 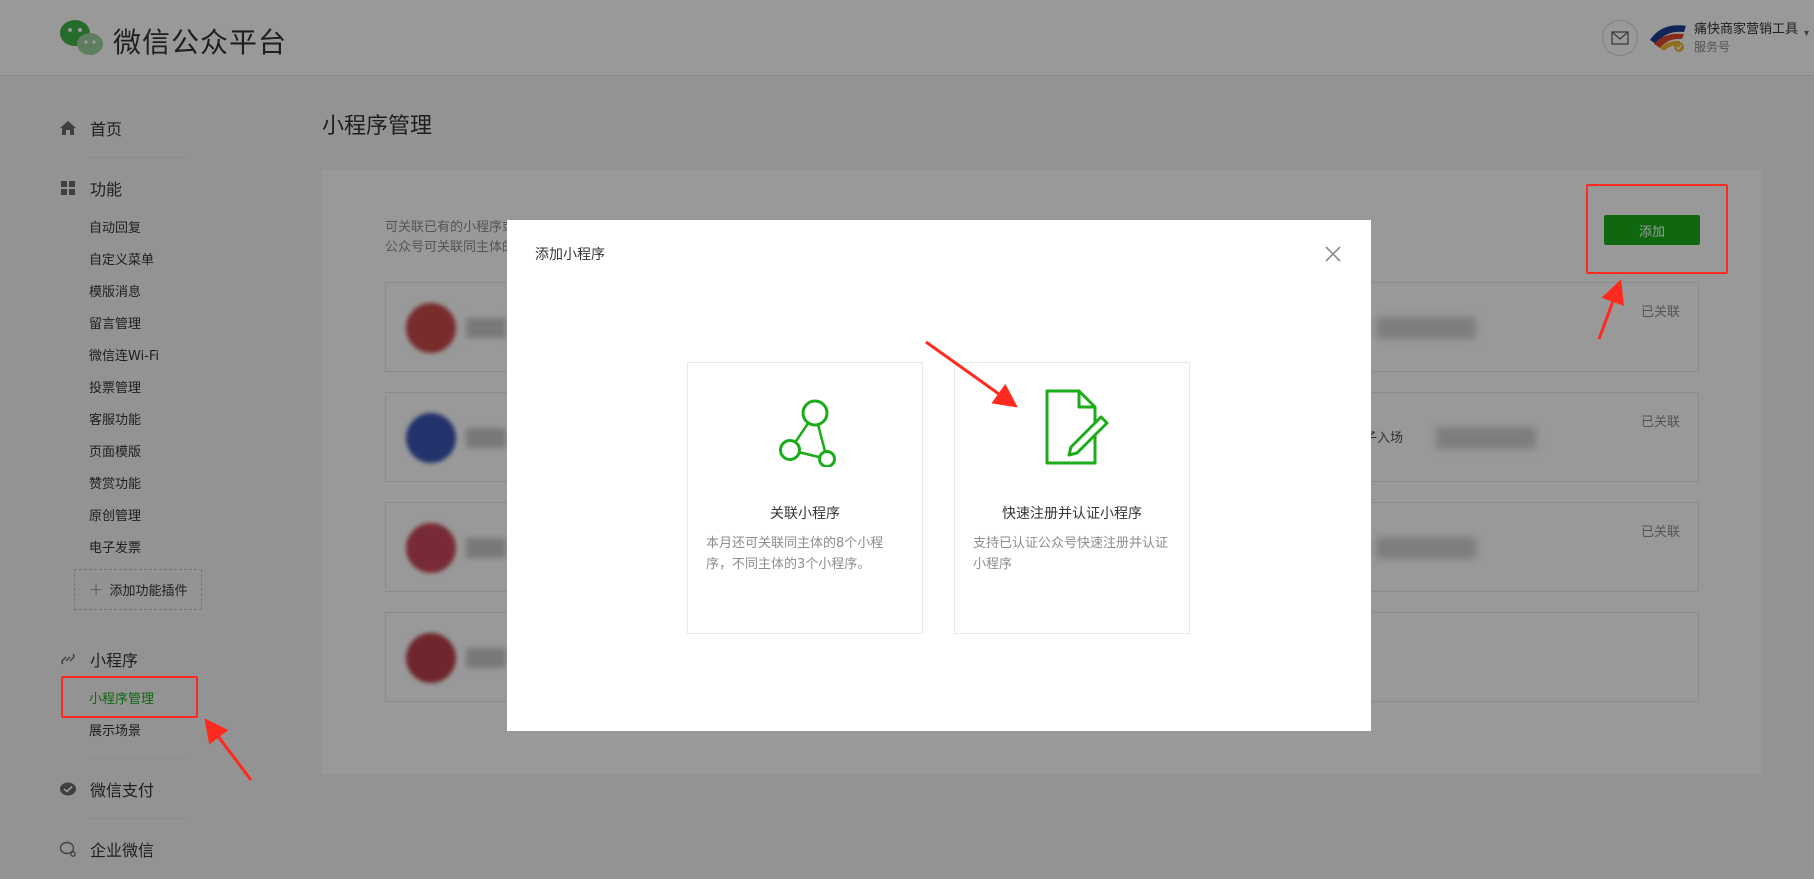 I want to click on link-miniprogram-option: 关联小程序 本月还可关联同主体的8个小程序，不同主体的3个小程序。, so click(x=805, y=498).